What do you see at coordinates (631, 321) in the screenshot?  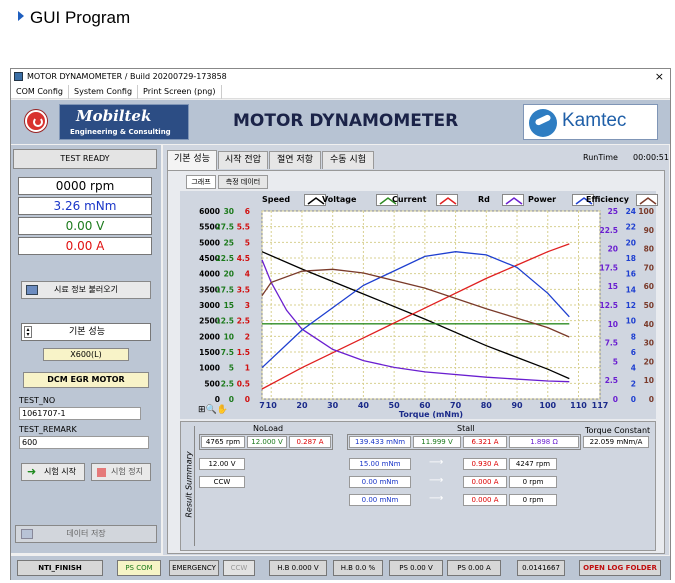 I see `y-tick-label-power: 10` at bounding box center [631, 321].